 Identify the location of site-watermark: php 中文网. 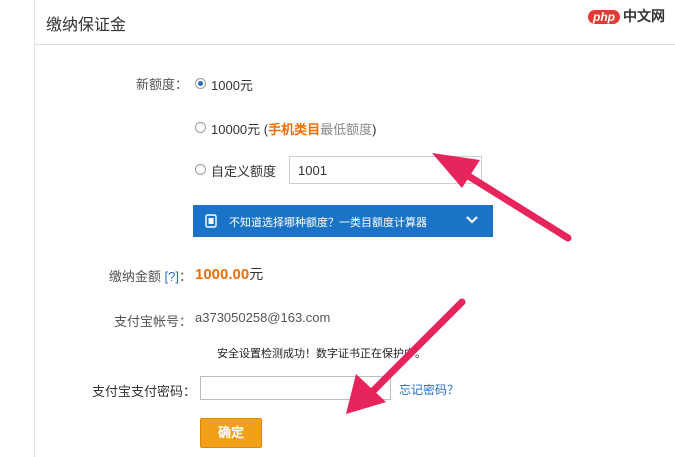
(626, 16).